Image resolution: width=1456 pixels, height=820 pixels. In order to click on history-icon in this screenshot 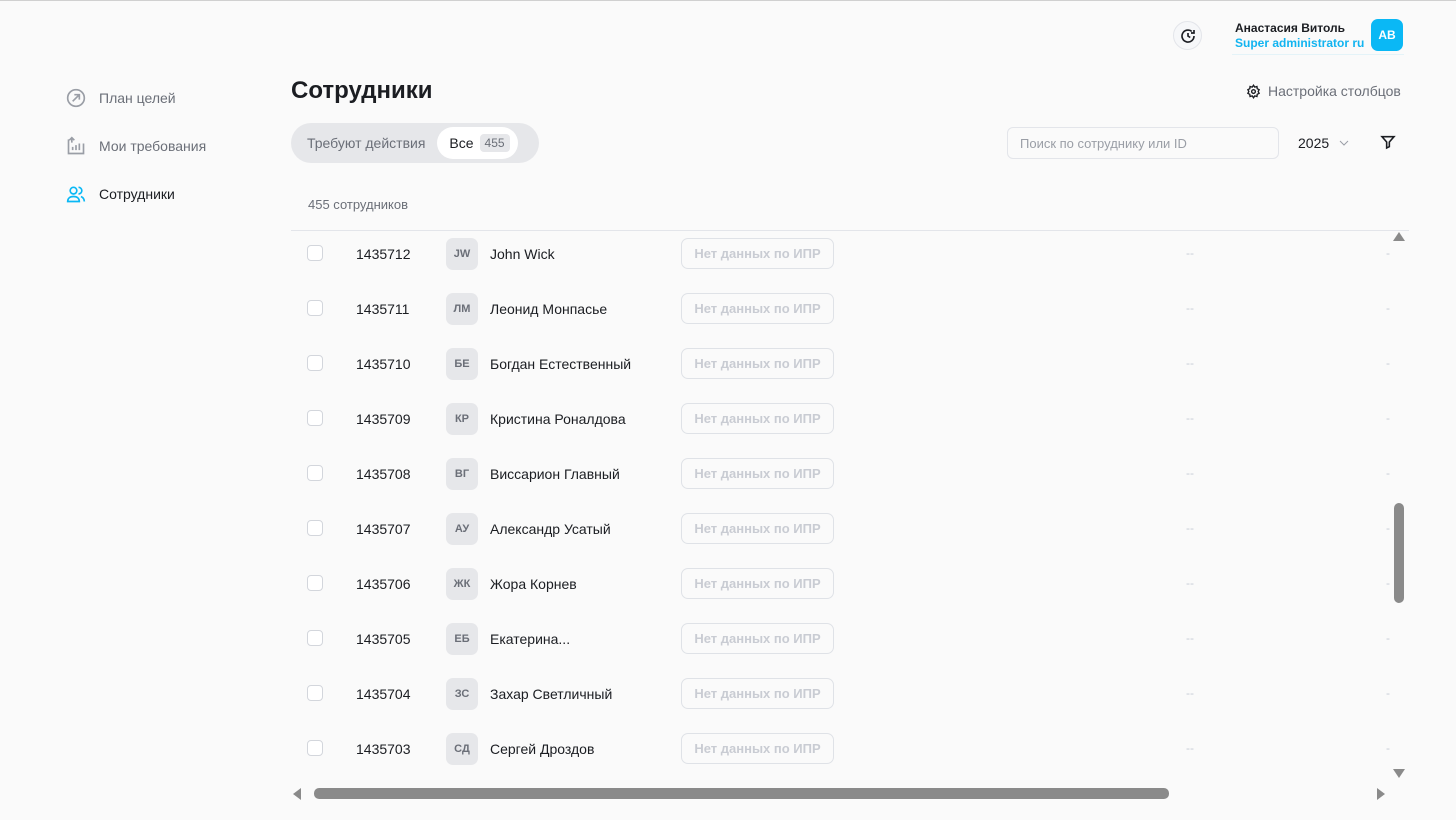, I will do `click(1187, 35)`.